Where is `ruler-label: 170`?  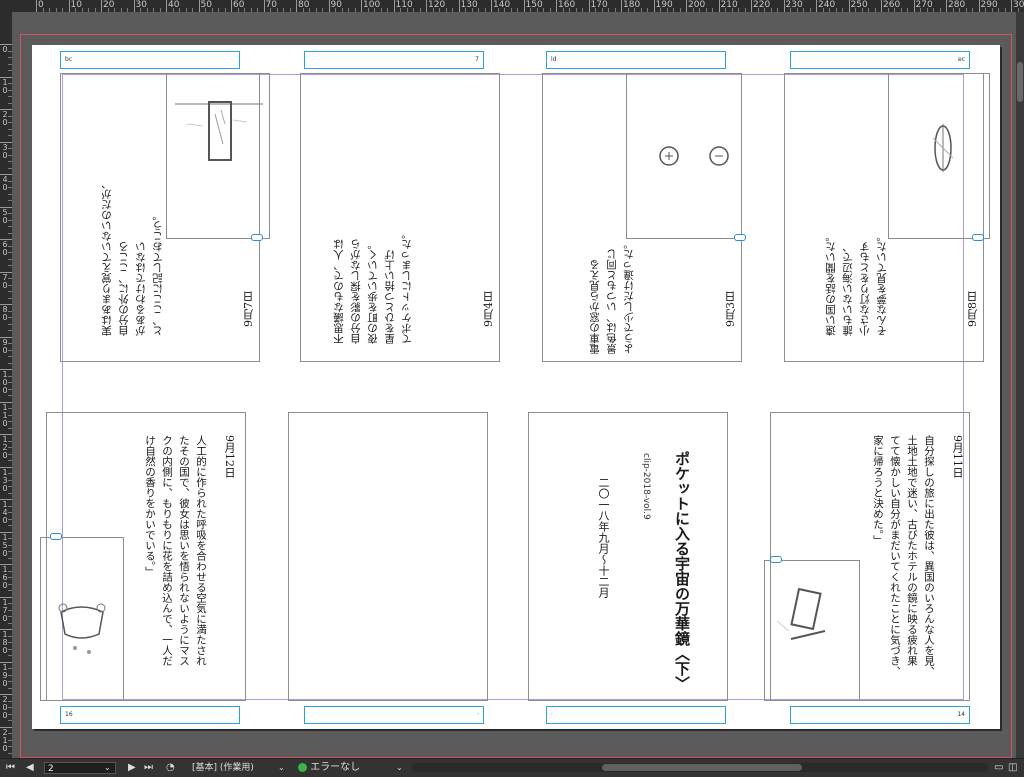
ruler-label: 170 is located at coordinates (599, 5).